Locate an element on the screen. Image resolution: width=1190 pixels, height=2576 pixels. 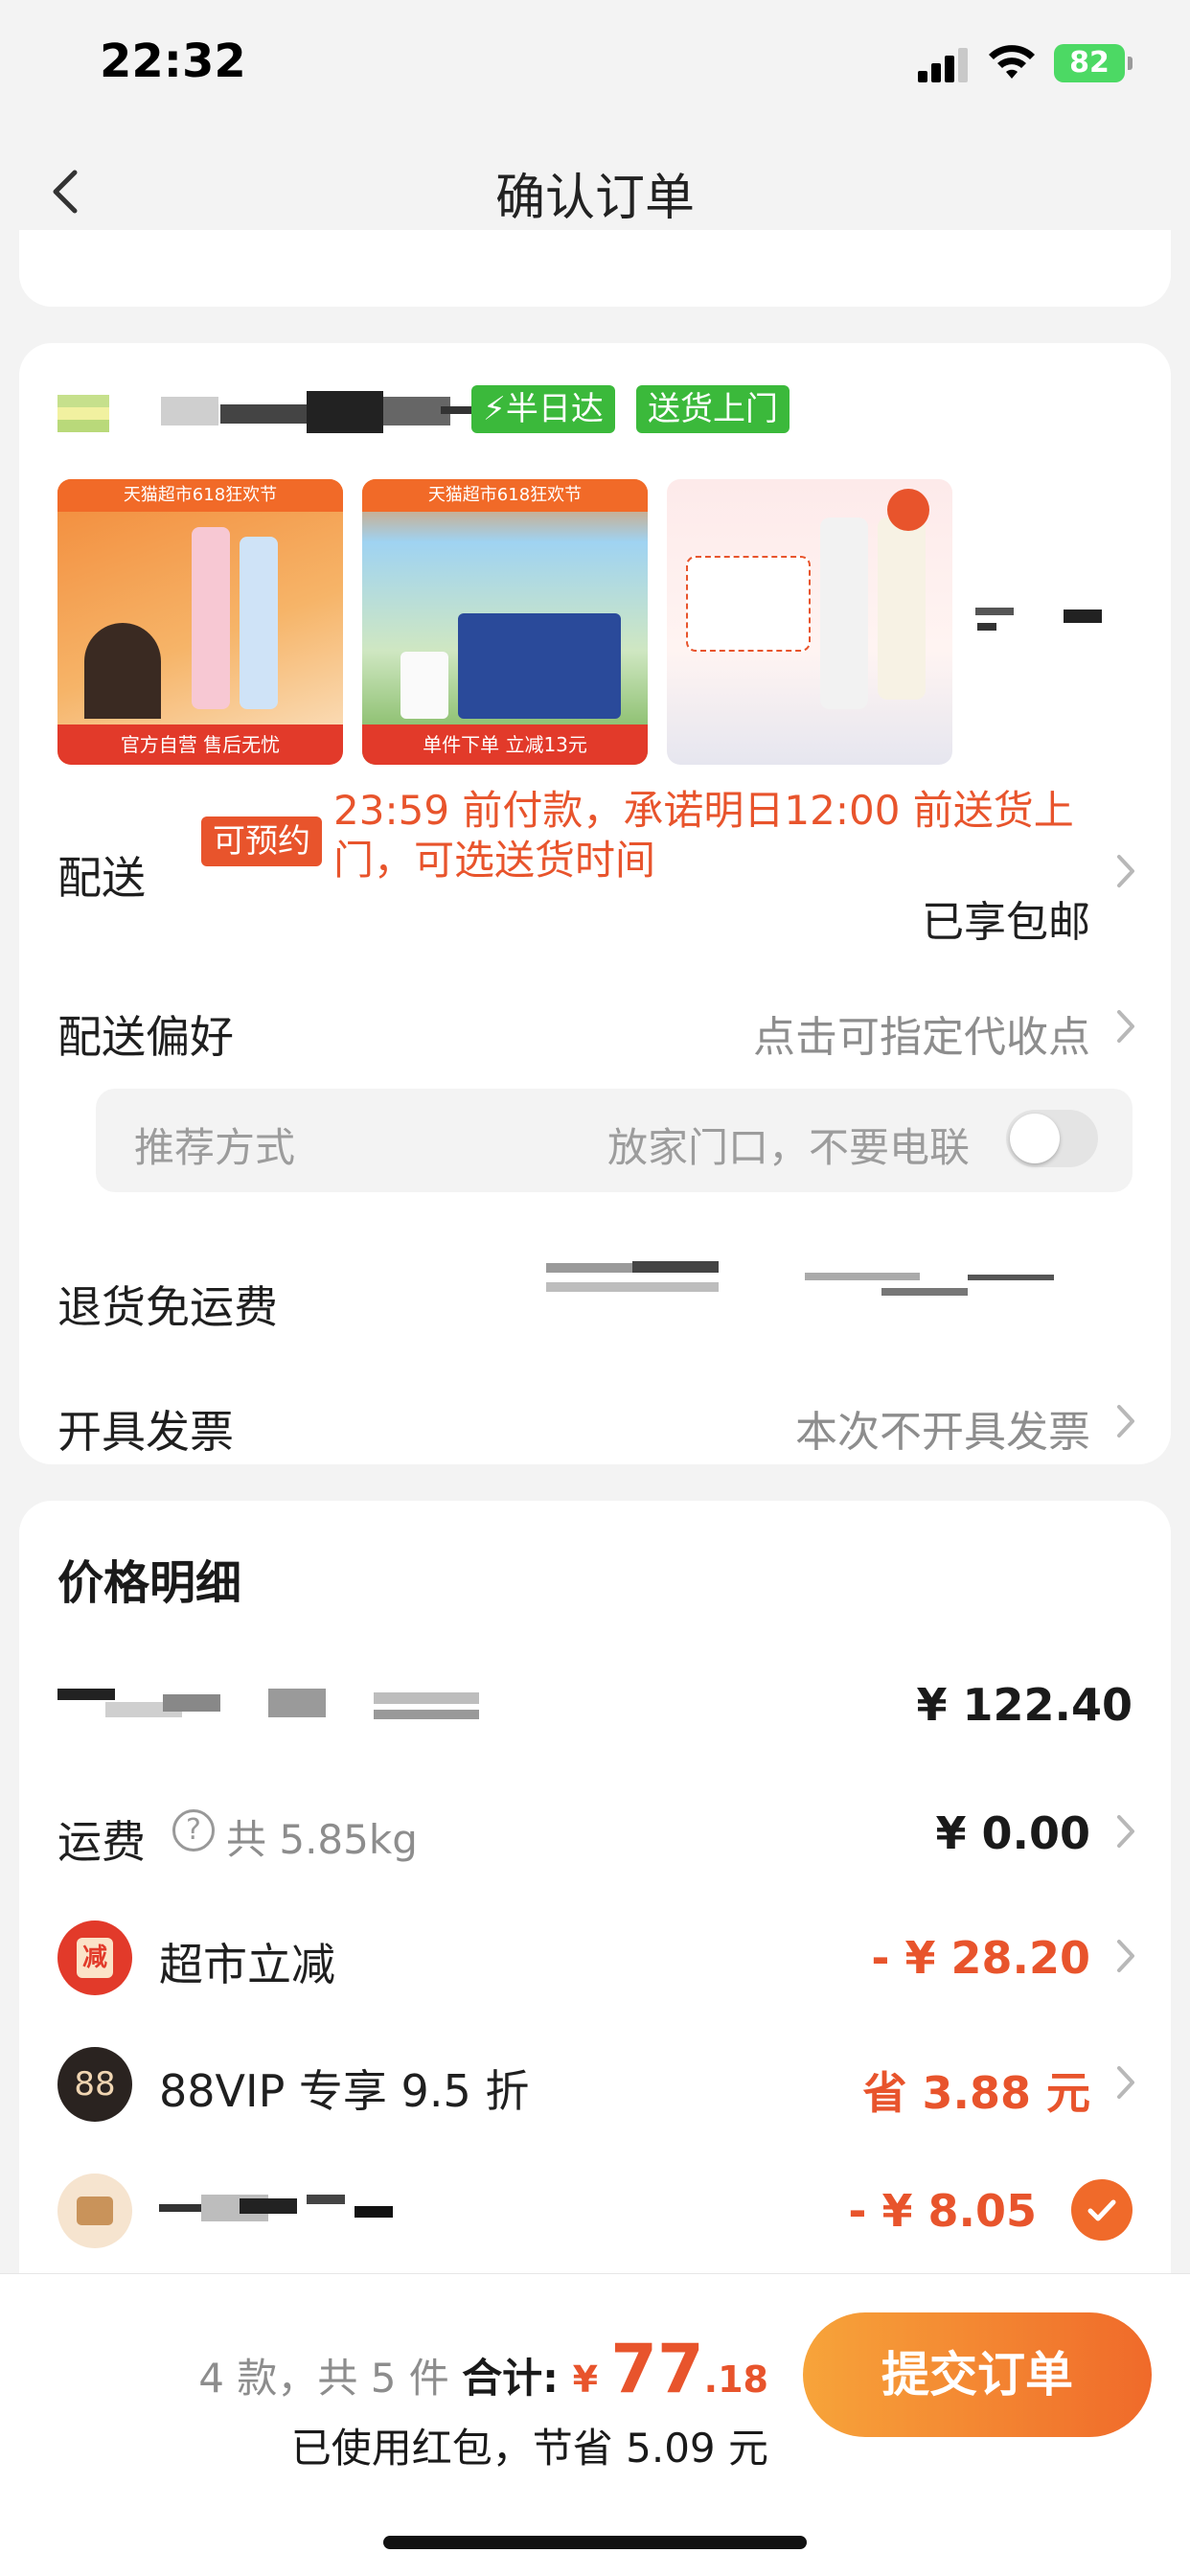
battery-icon: 82 is located at coordinates (1094, 63).